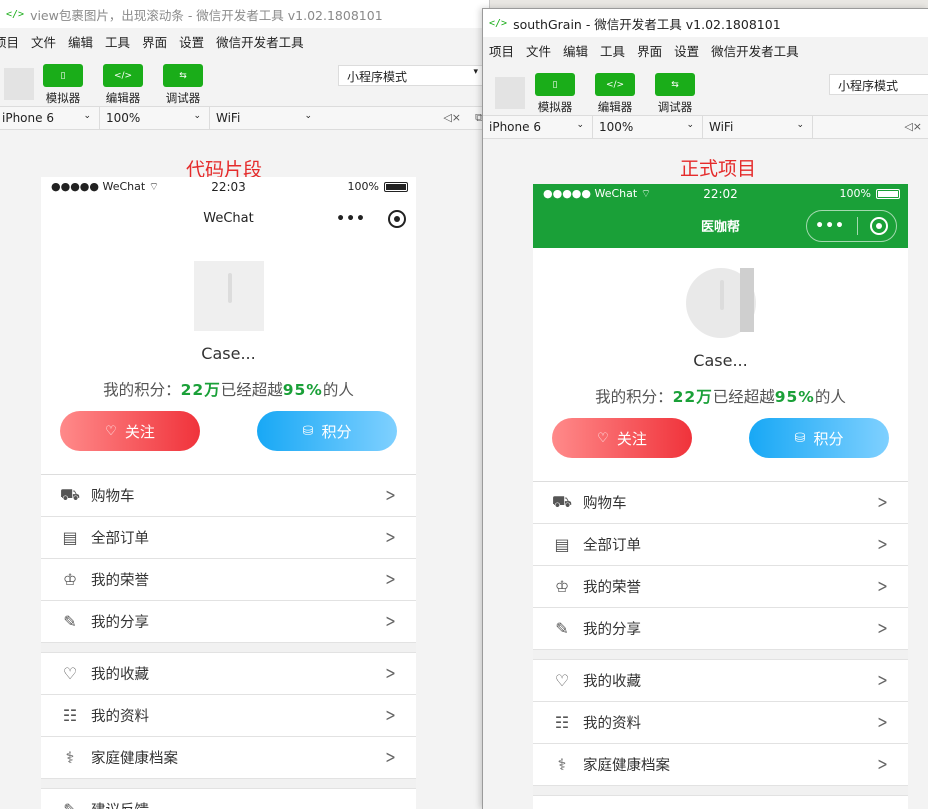 The width and height of the screenshot is (928, 809). I want to click on mode-value: 小程序模式, so click(868, 86).